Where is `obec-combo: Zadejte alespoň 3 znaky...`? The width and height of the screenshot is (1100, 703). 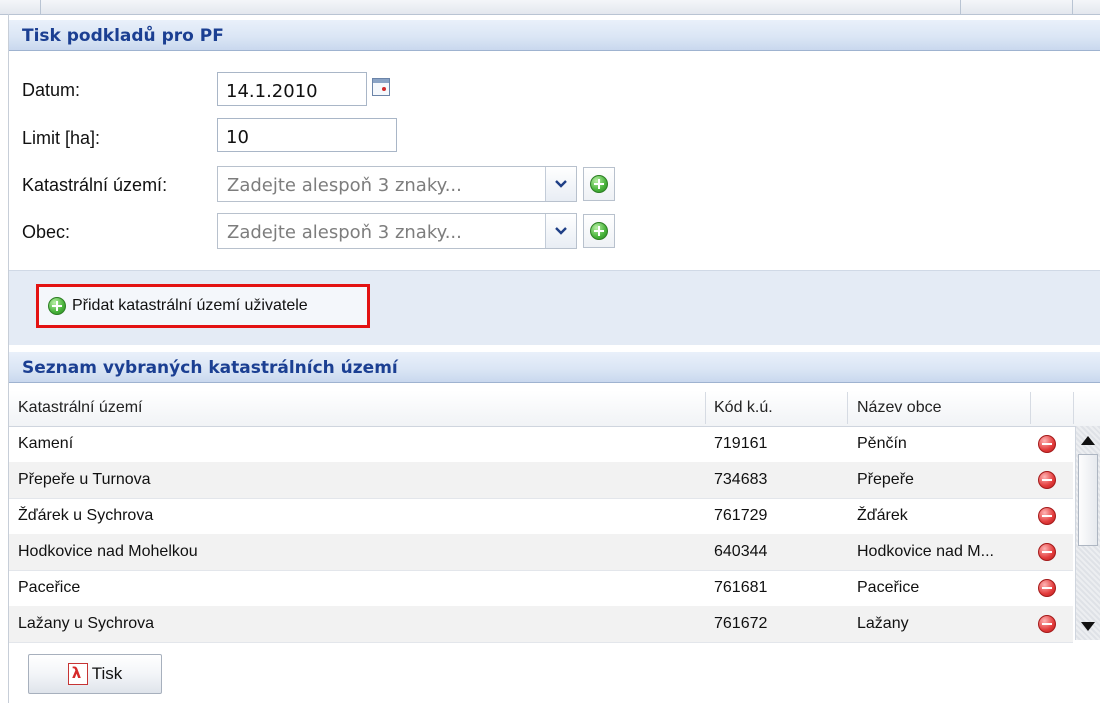 obec-combo: Zadejte alespoň 3 znaky... is located at coordinates (397, 231).